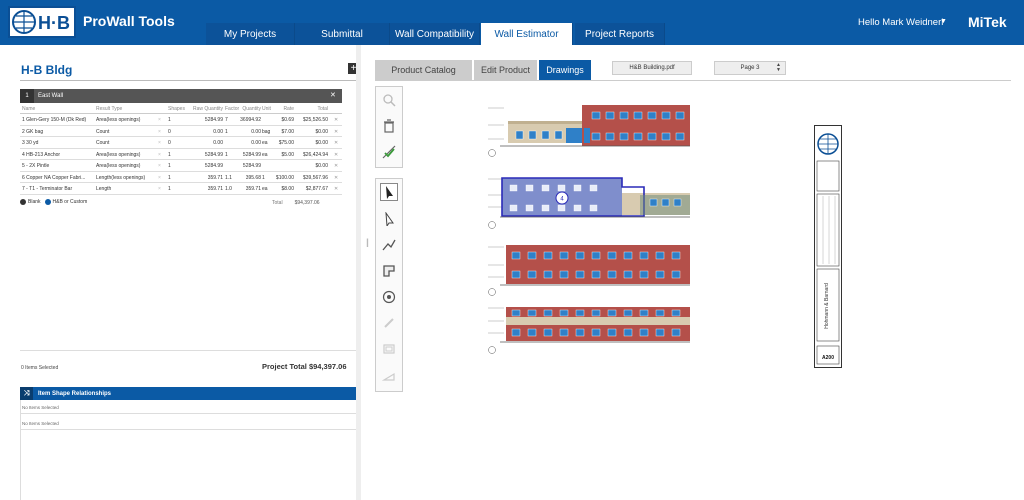 The width and height of the screenshot is (1024, 500). Describe the element at coordinates (389, 245) in the screenshot. I see `polyline-icon` at that location.